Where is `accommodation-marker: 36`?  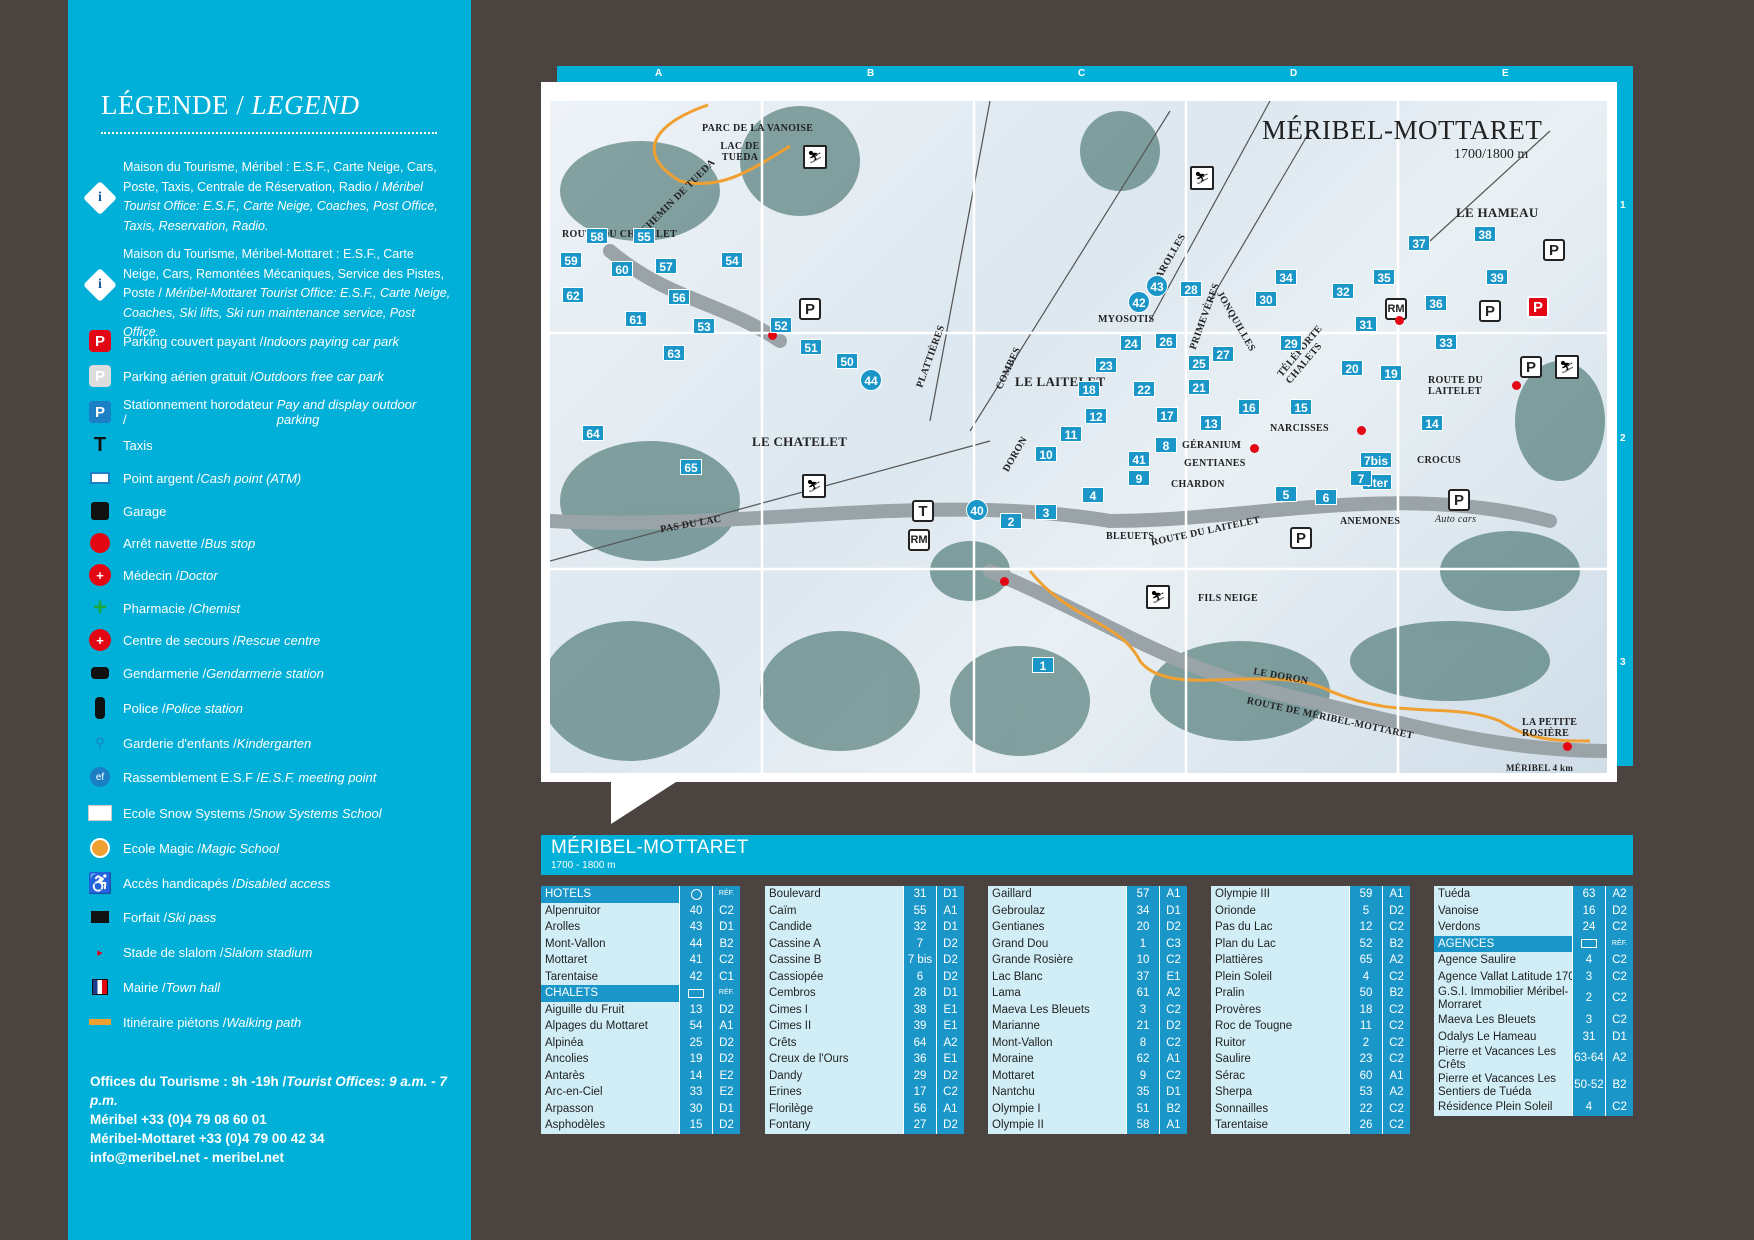 accommodation-marker: 36 is located at coordinates (1436, 303).